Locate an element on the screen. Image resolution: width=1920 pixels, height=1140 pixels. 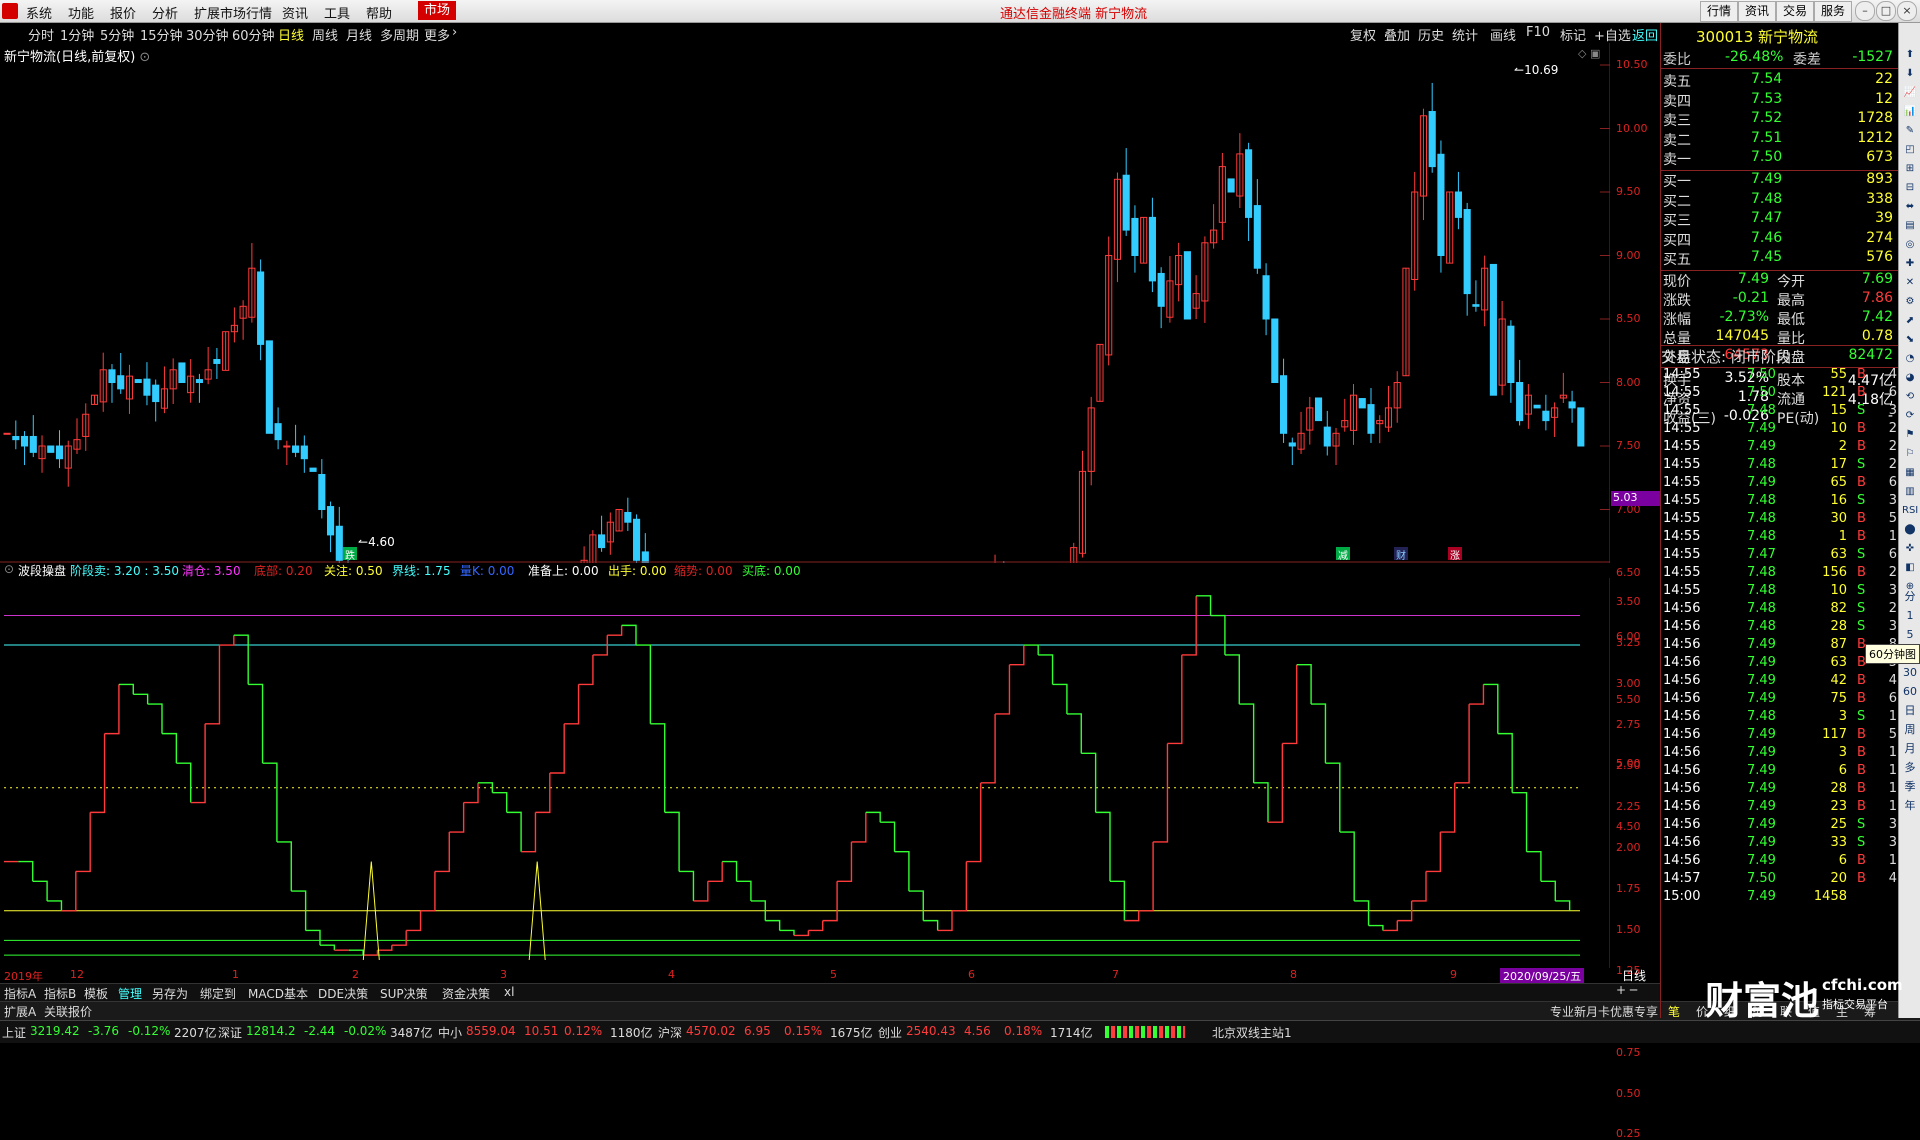
period-monthly: 月线 is located at coordinates (359, 34).